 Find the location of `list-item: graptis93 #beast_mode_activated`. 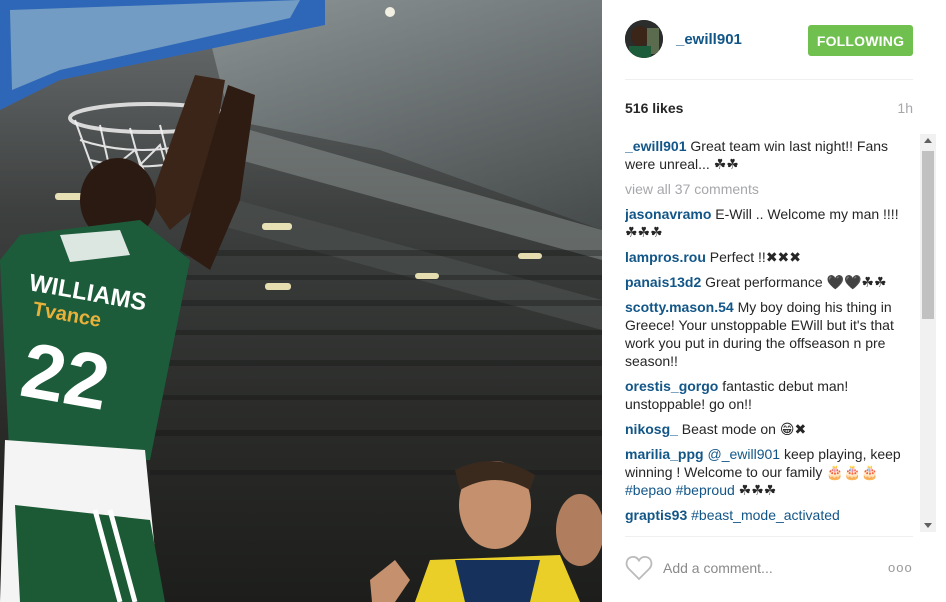

list-item: graptis93 #beast_mode_activated is located at coordinates (765, 515).